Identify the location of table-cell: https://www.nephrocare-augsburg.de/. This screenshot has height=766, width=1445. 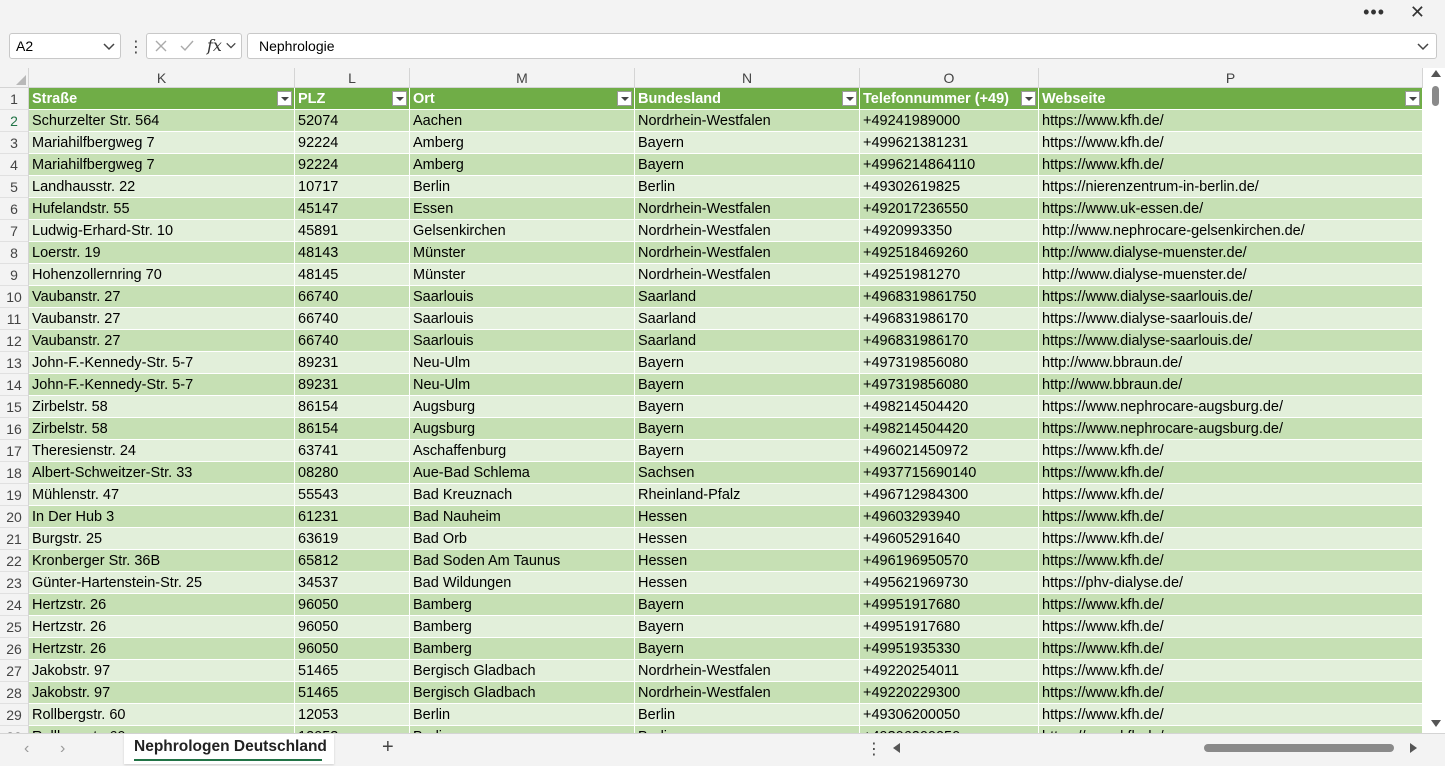
(1231, 407).